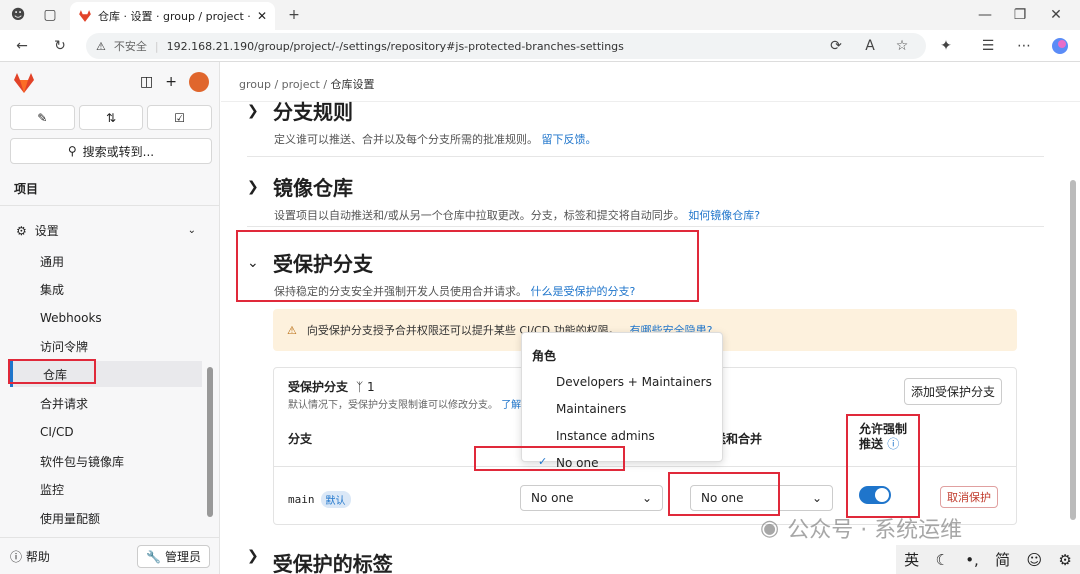  What do you see at coordinates (911, 559) in the screenshot?
I see `ime-lang: 英` at bounding box center [911, 559].